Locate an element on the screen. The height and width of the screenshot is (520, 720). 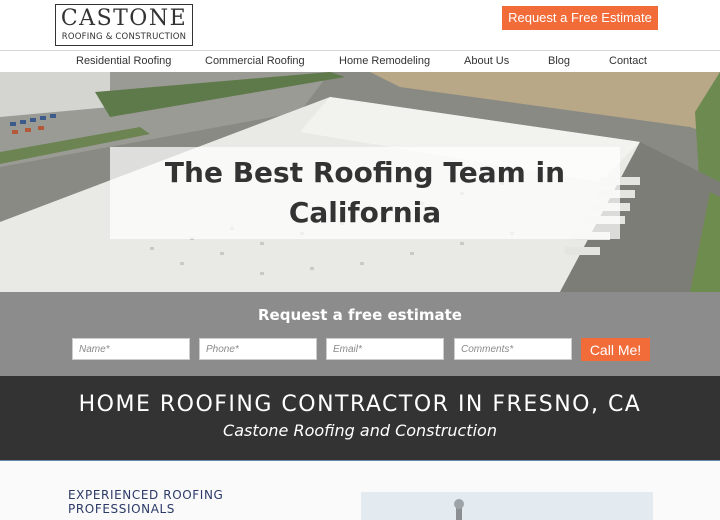
hero-title-line-1: The Best Roofing Team in is located at coordinates (365, 172).